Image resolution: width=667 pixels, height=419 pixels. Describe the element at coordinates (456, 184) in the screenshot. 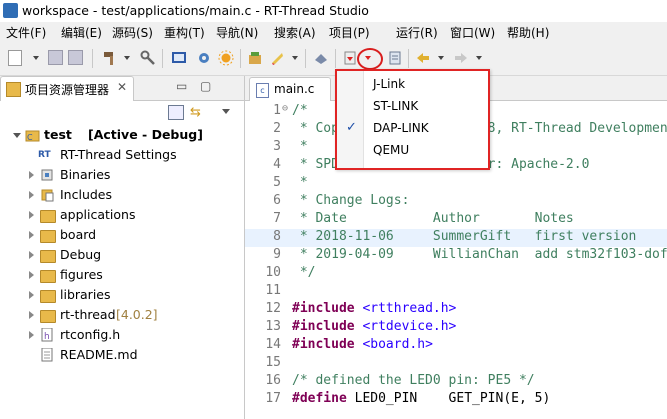

I see `code-line: 5 *` at that location.